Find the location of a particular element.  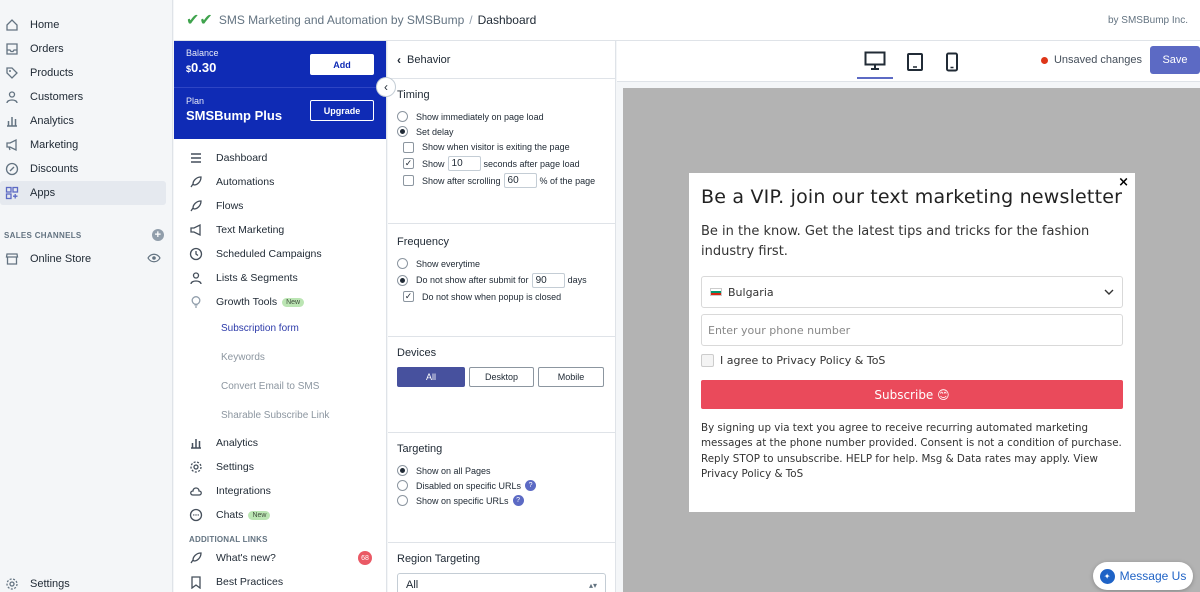

collapse-sidebar-icon: ‹ is located at coordinates (386, 87).